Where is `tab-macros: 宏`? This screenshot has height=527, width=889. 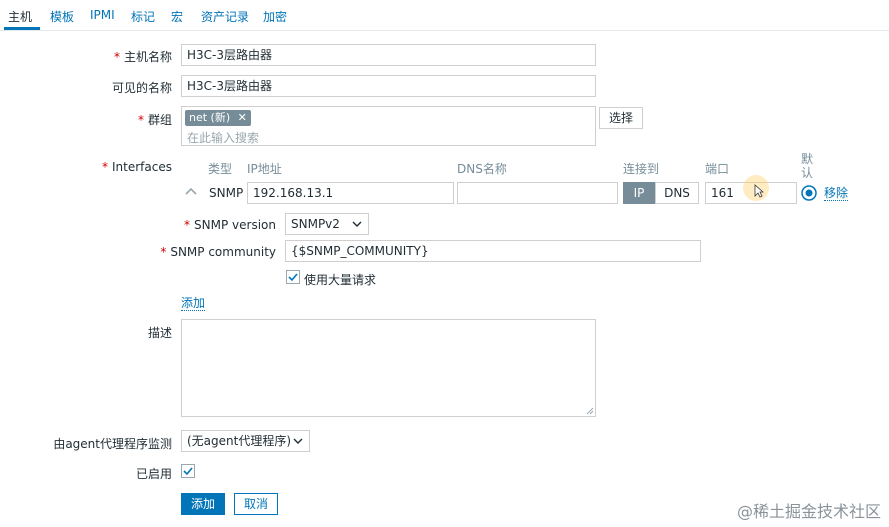 tab-macros: 宏 is located at coordinates (177, 16).